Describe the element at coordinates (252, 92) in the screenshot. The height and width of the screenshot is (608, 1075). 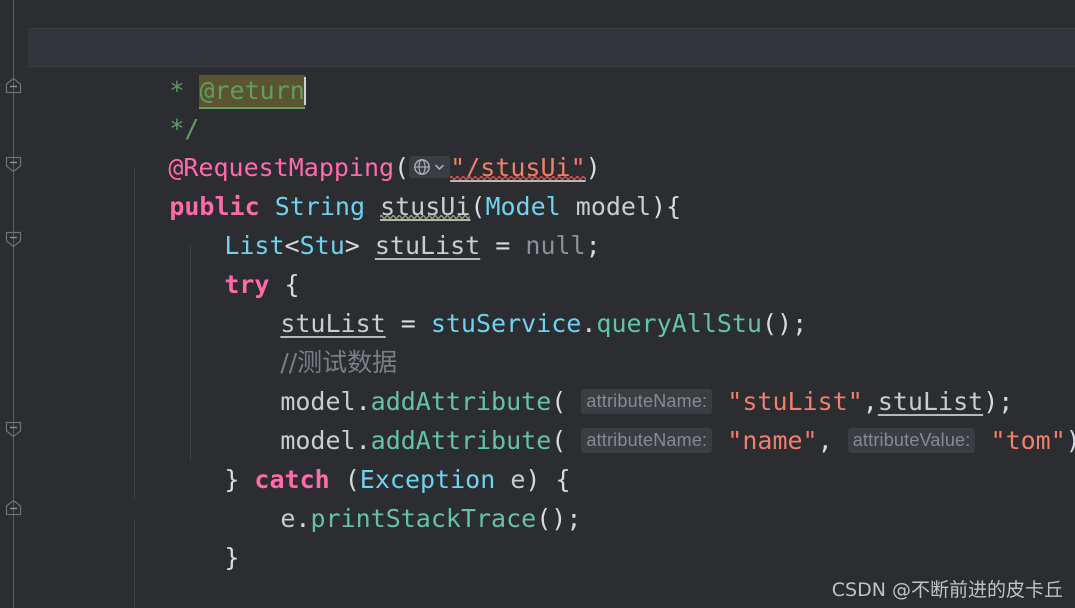
I see `javadoc-return-tag: @return` at that location.